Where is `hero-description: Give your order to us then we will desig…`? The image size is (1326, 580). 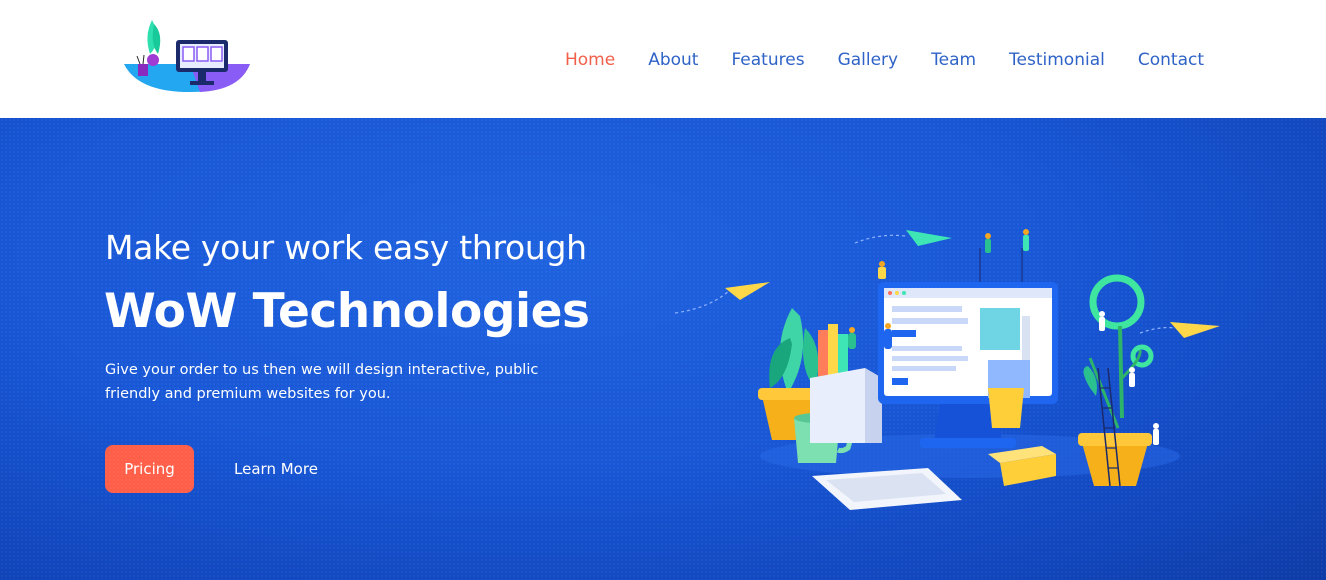 hero-description: Give your order to us then we will desig… is located at coordinates (322, 382).